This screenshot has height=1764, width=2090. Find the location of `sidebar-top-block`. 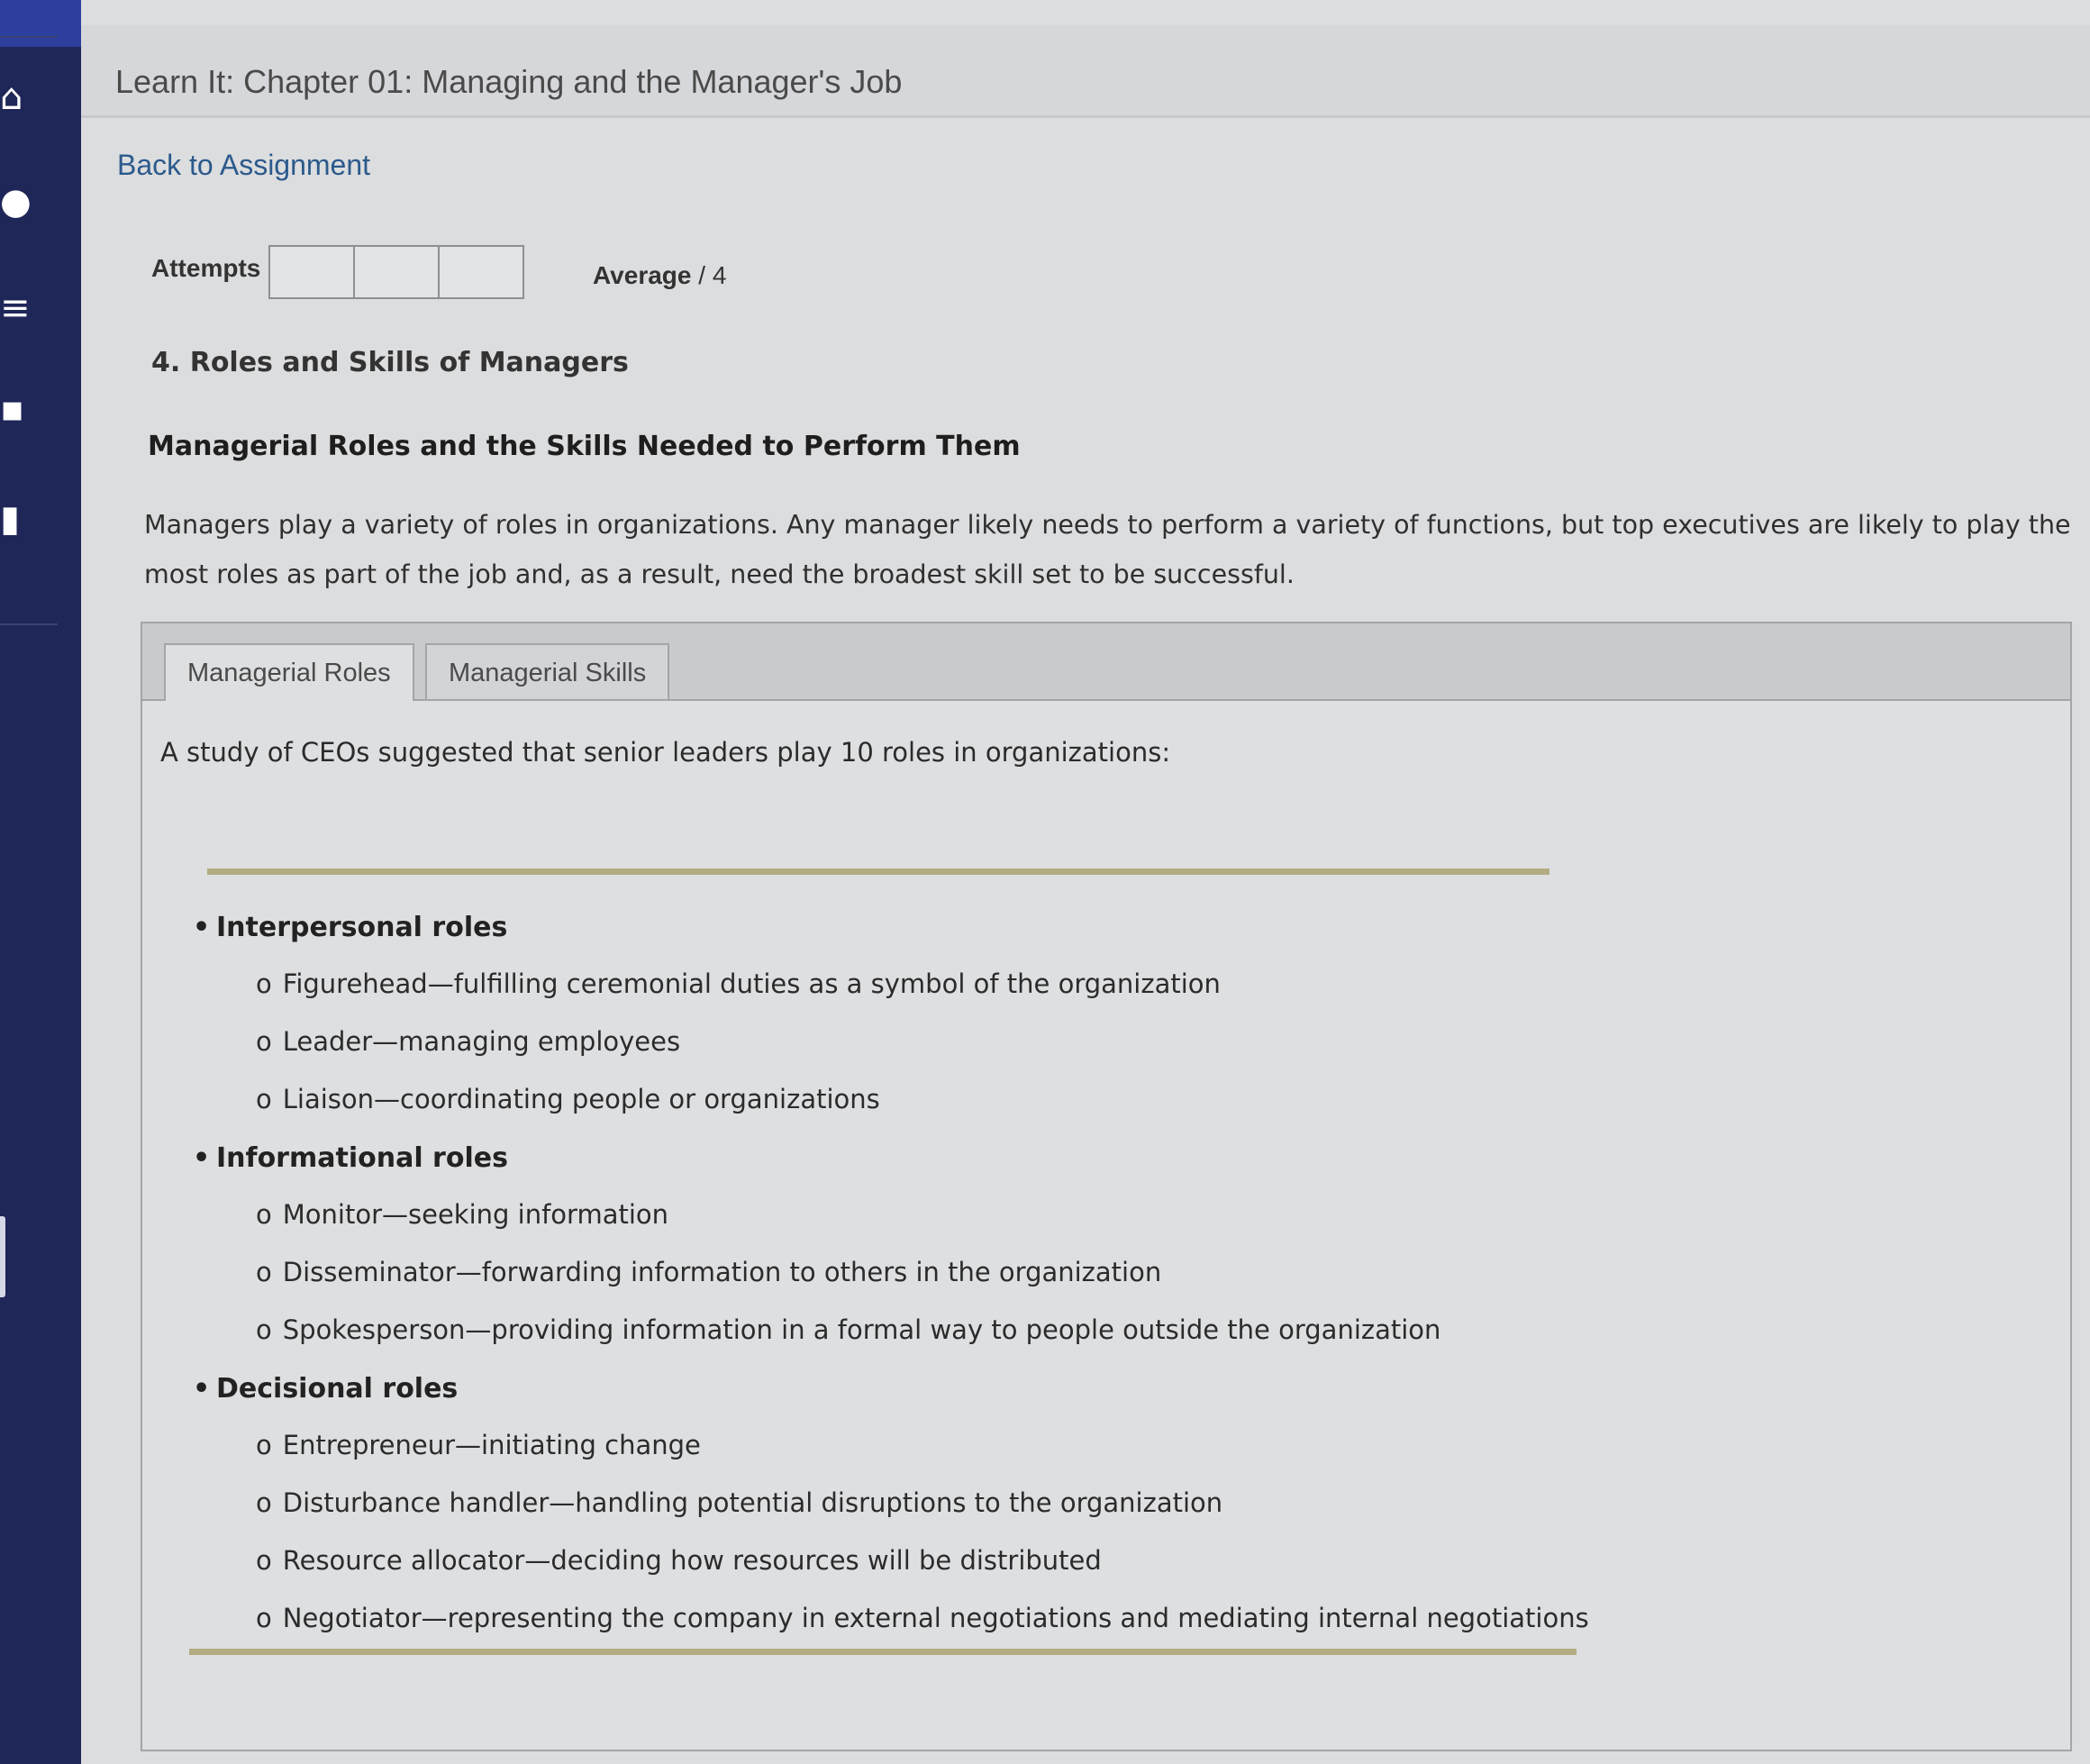

sidebar-top-block is located at coordinates (40, 24).